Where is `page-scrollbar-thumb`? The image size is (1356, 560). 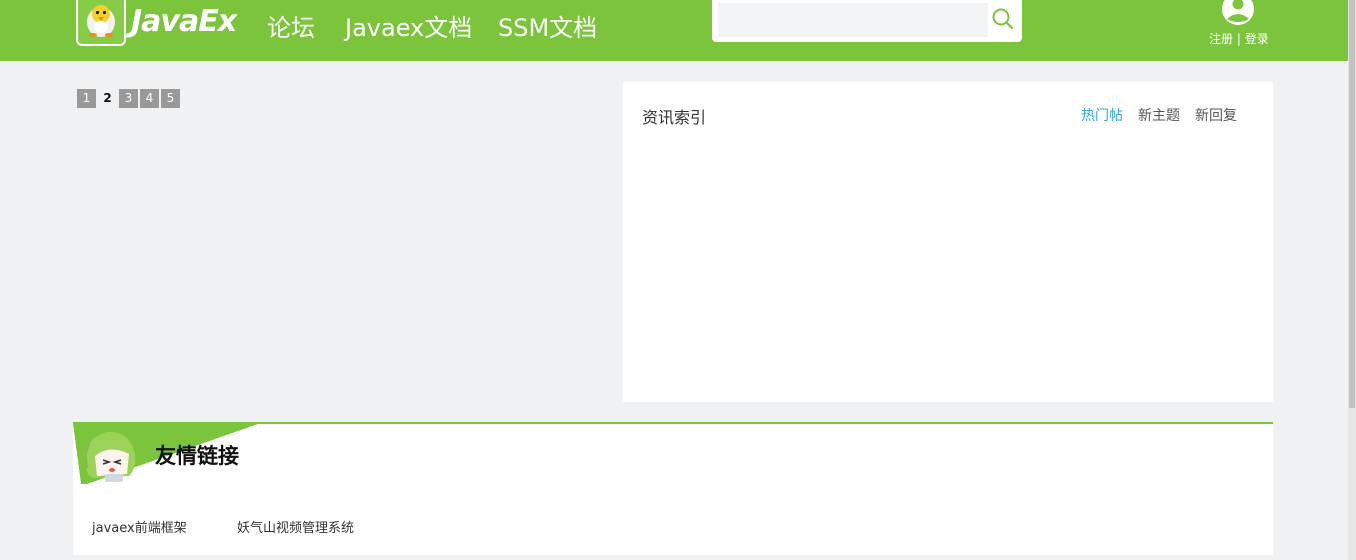 page-scrollbar-thumb is located at coordinates (1352, 204).